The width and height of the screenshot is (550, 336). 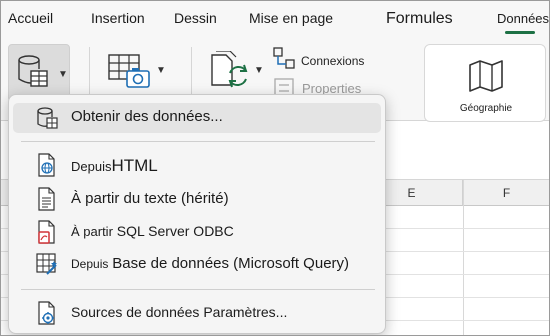 I want to click on refresh-all-icon, so click(x=229, y=72).